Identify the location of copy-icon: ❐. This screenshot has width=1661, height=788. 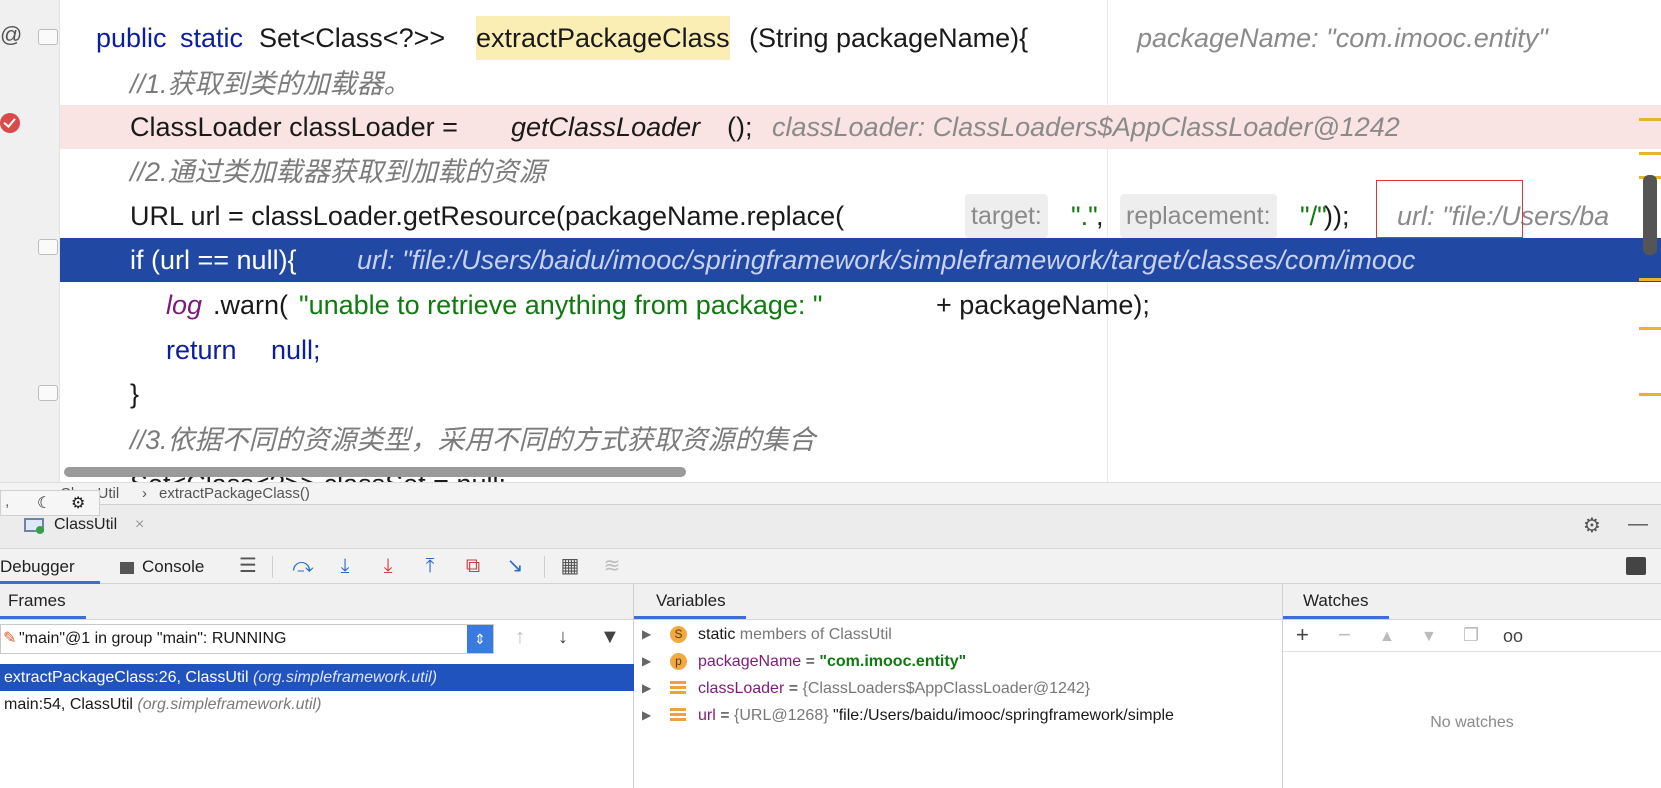
(1471, 635).